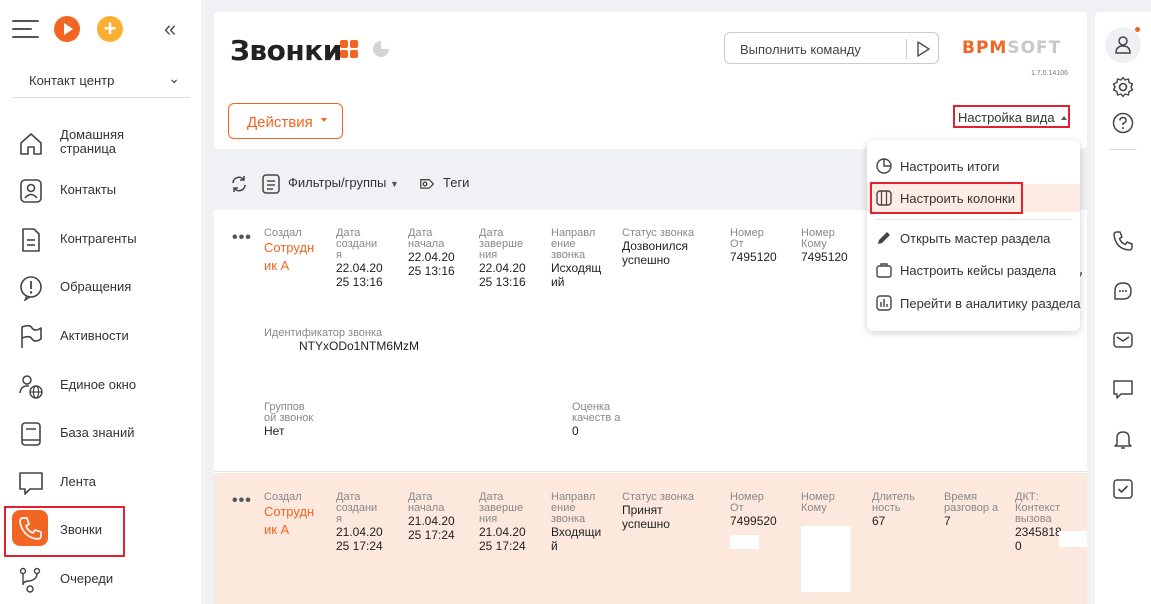 The width and height of the screenshot is (1151, 604). What do you see at coordinates (824, 246) in the screenshot?
I see `to-number-cell: Номер Кому 7495120` at bounding box center [824, 246].